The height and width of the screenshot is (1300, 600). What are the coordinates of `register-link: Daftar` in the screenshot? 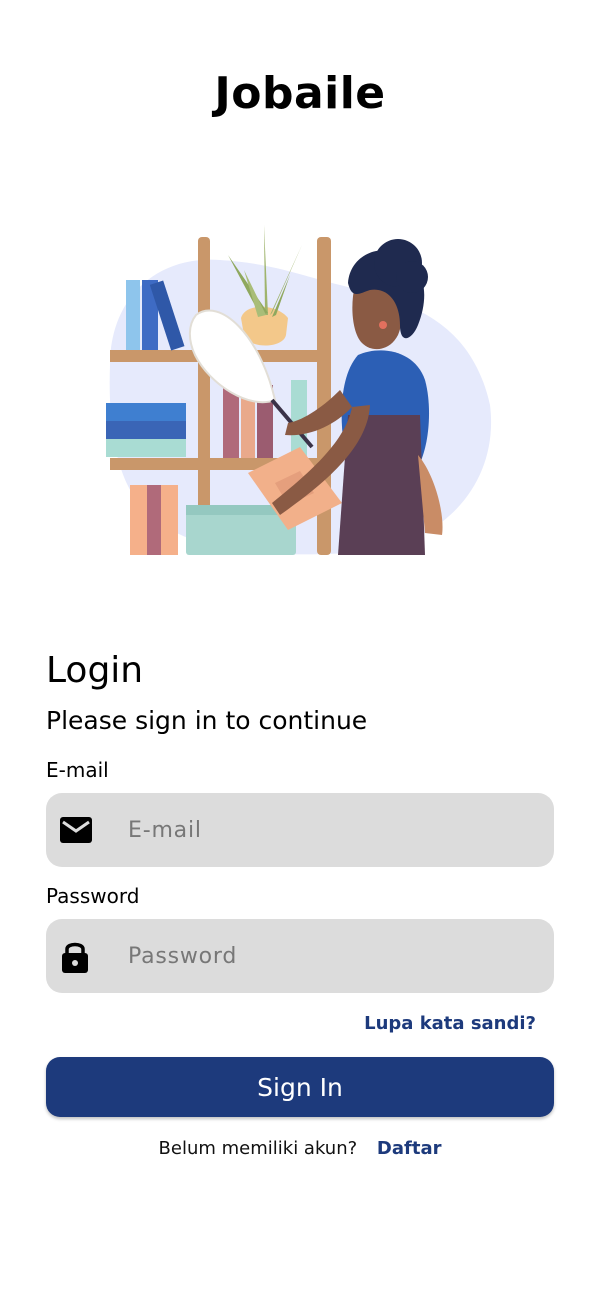 It's located at (409, 1148).